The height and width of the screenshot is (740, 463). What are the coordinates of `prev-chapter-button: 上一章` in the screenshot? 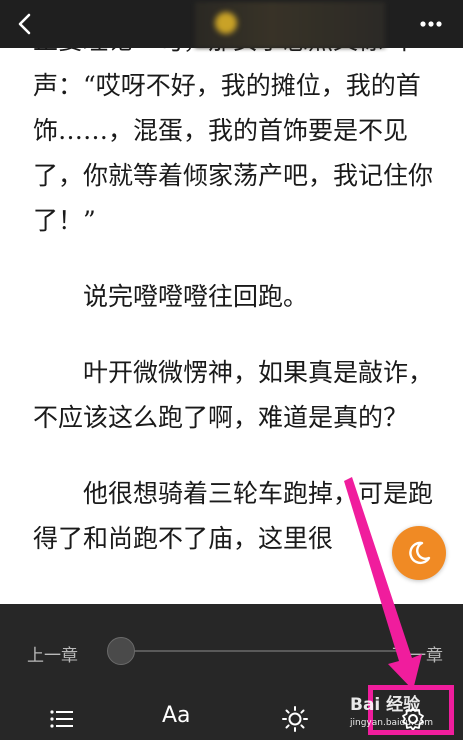 It's located at (52, 653).